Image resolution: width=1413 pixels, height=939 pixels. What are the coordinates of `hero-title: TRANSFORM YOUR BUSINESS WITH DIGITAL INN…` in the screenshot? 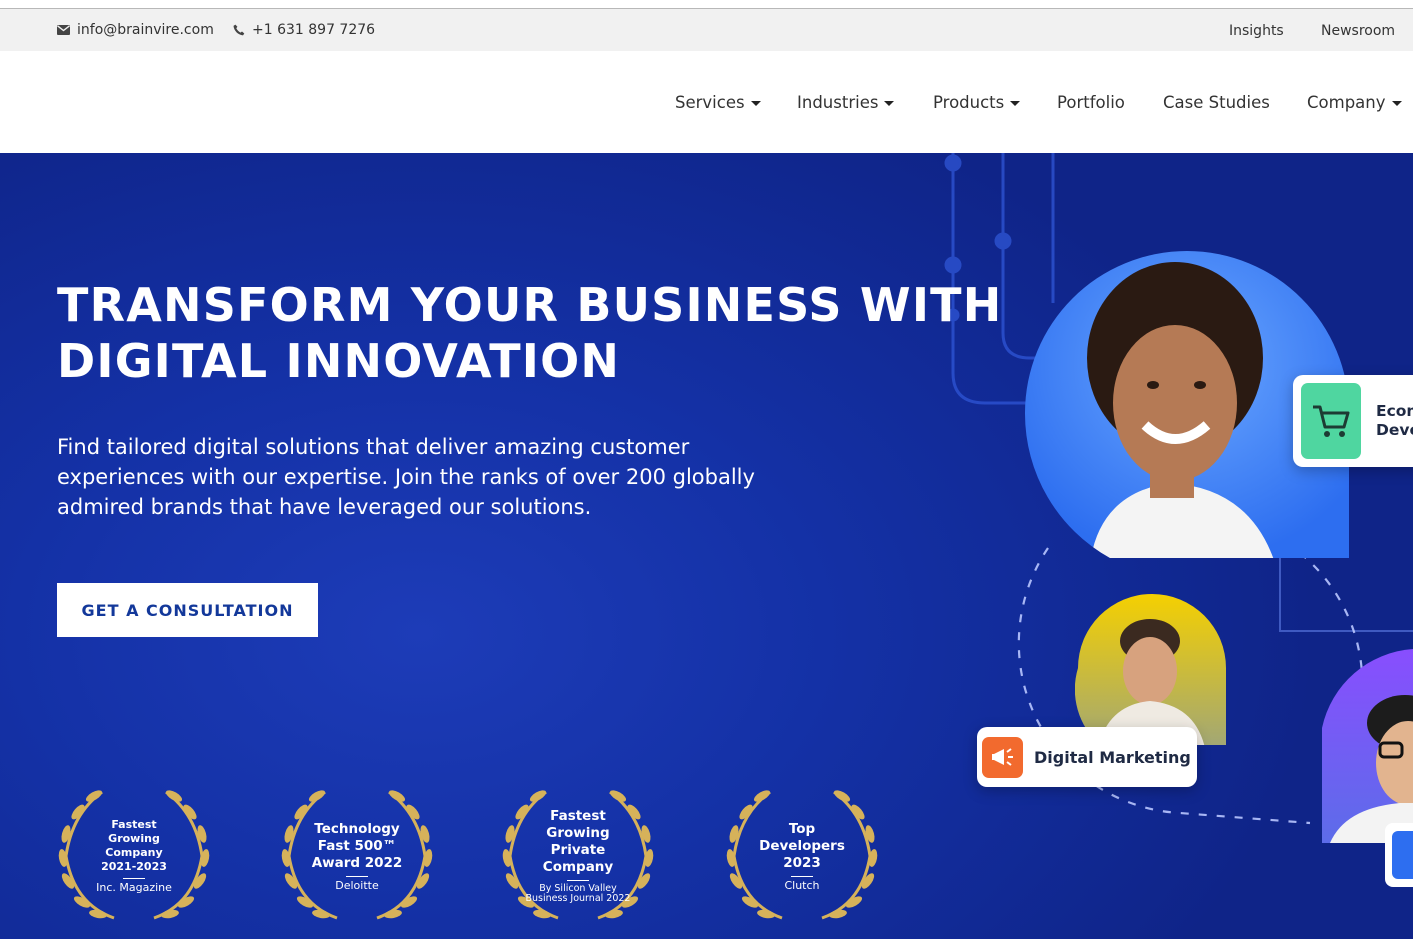 It's located at (537, 333).